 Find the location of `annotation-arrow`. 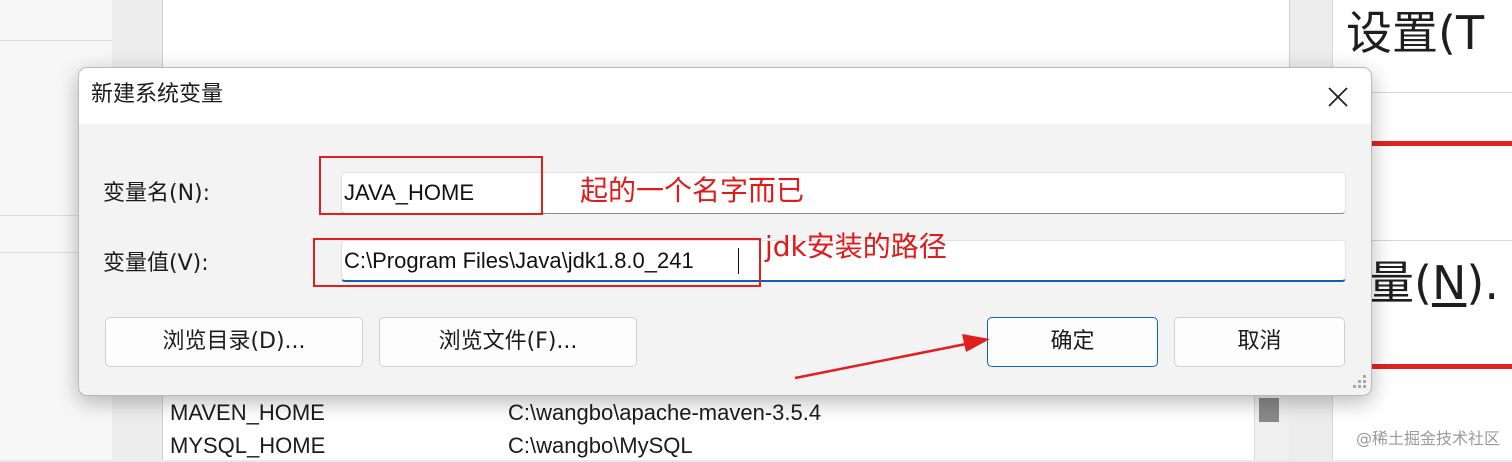

annotation-arrow is located at coordinates (892, 357).